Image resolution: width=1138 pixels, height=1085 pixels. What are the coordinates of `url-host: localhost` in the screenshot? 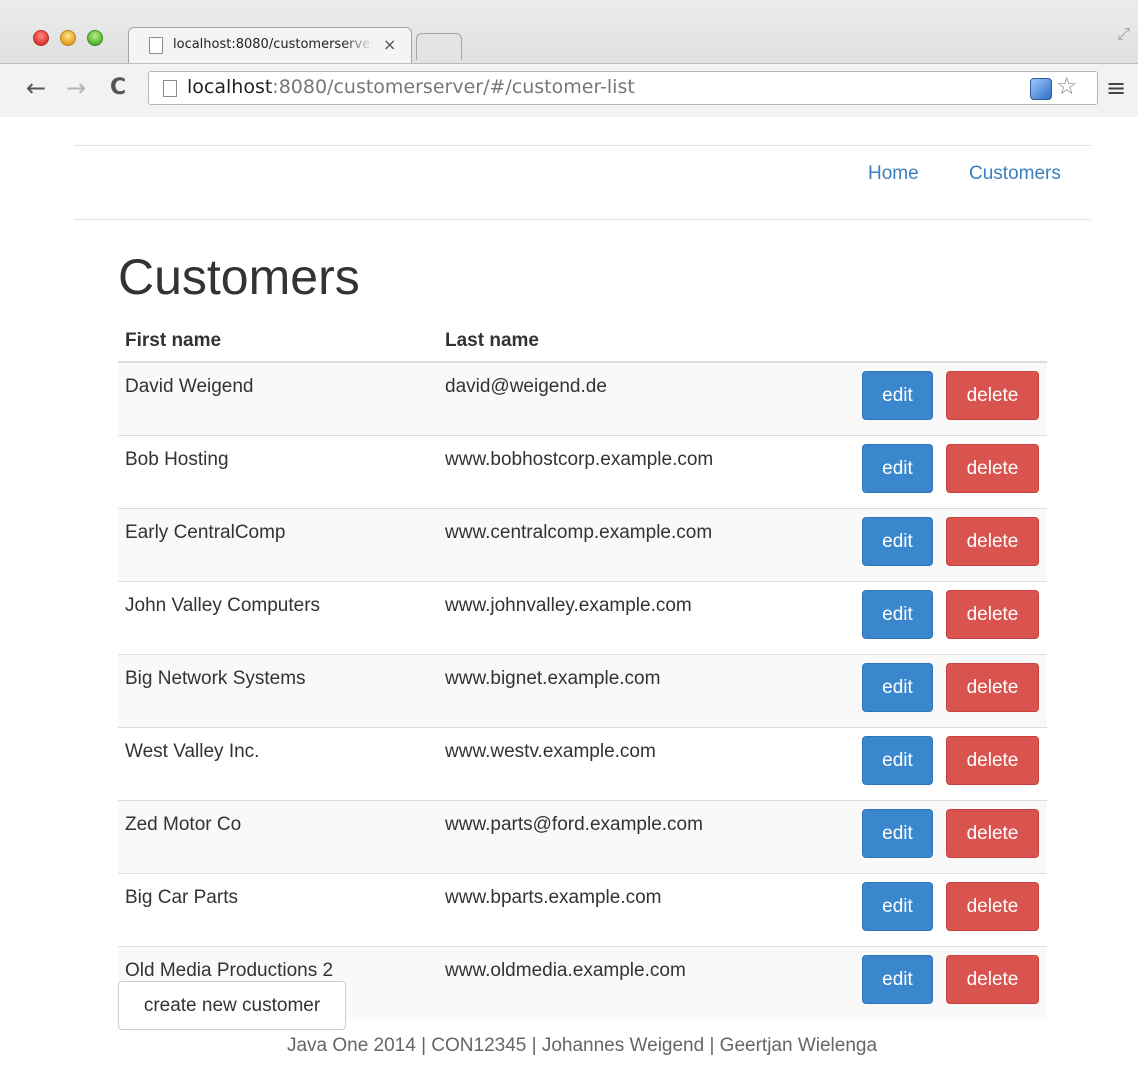 It's located at (230, 87).